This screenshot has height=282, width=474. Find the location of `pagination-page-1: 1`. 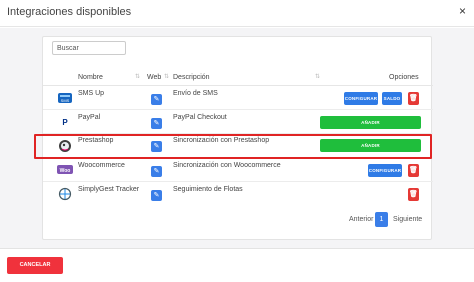

pagination-page-1: 1 is located at coordinates (381, 219).